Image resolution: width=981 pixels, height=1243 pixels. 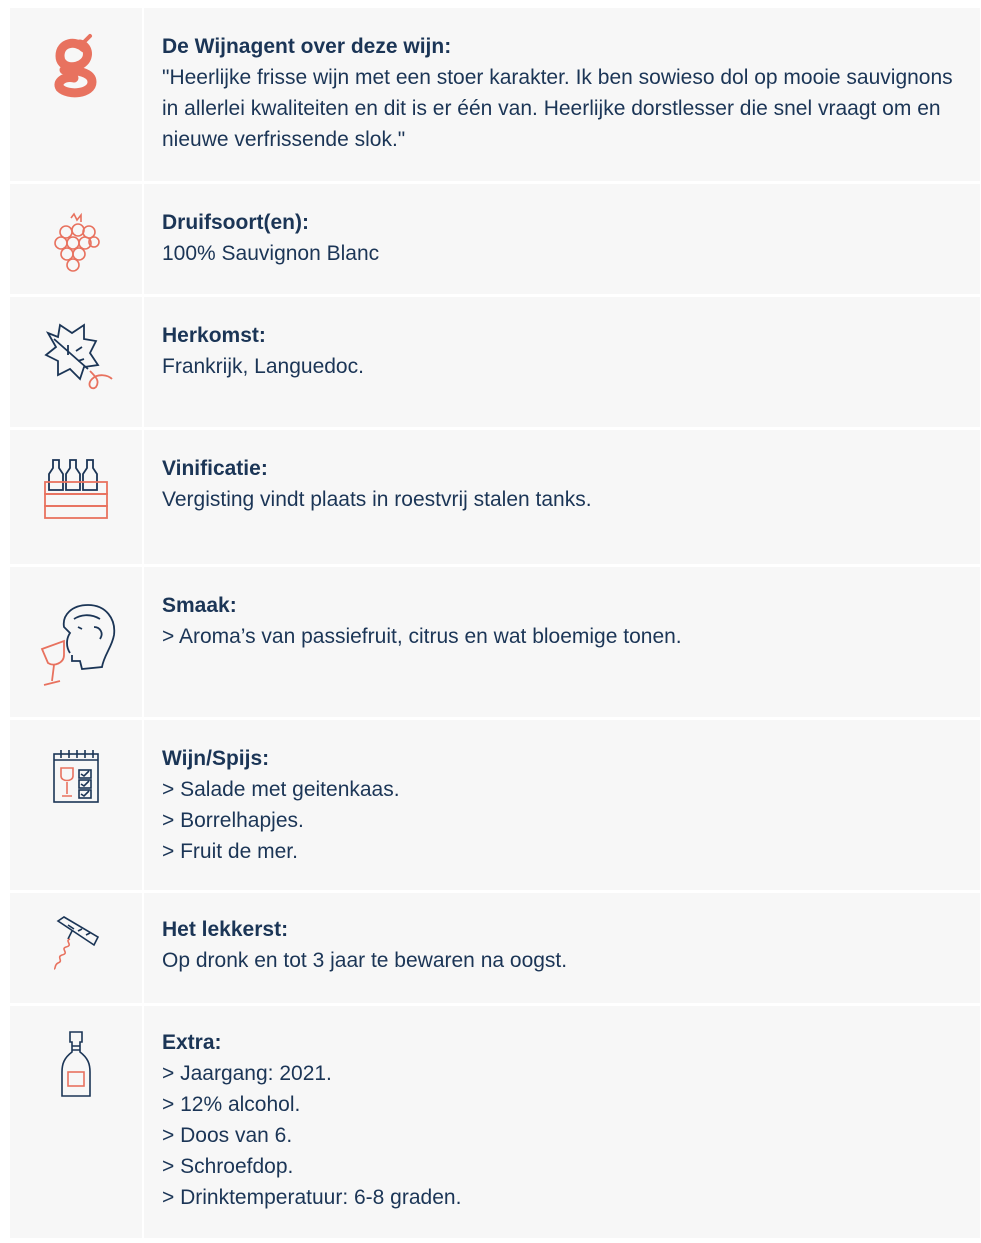 What do you see at coordinates (312, 1197) in the screenshot?
I see `row-line: > Drinktemperatuur: 6-8 graden.` at bounding box center [312, 1197].